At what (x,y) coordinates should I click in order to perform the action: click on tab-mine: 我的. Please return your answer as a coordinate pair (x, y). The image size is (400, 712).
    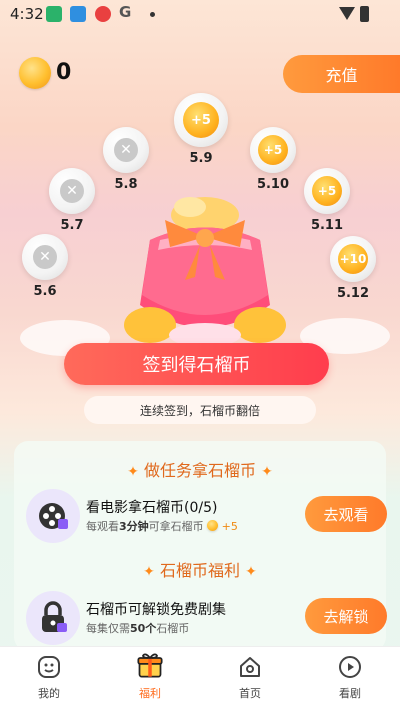
    Looking at the image, I should click on (49, 678).